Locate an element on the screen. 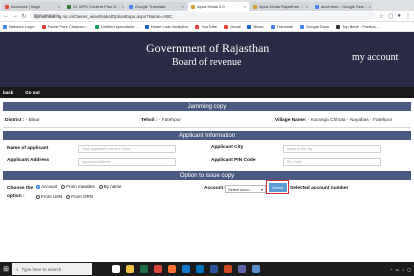 This screenshot has height=276, width=414. back-link: back is located at coordinates (8, 92).